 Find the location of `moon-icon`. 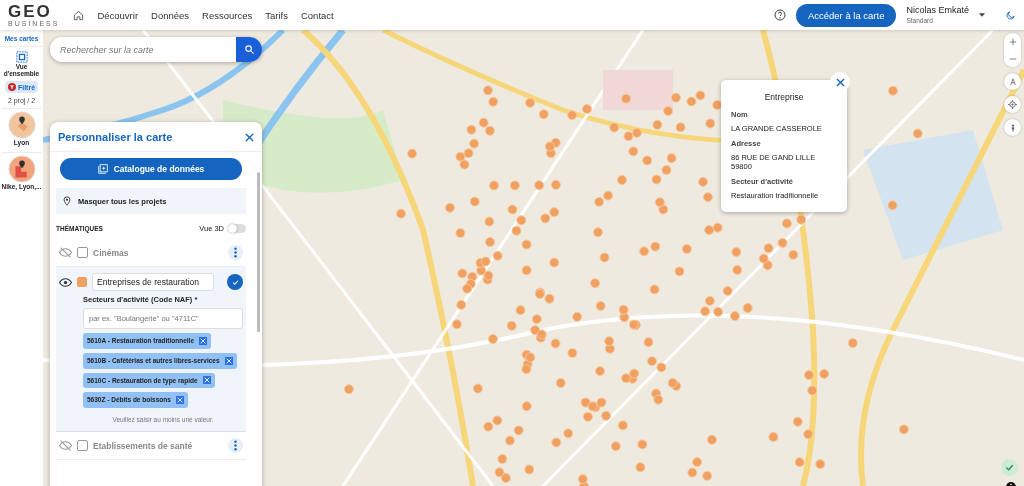

moon-icon is located at coordinates (1010, 15).